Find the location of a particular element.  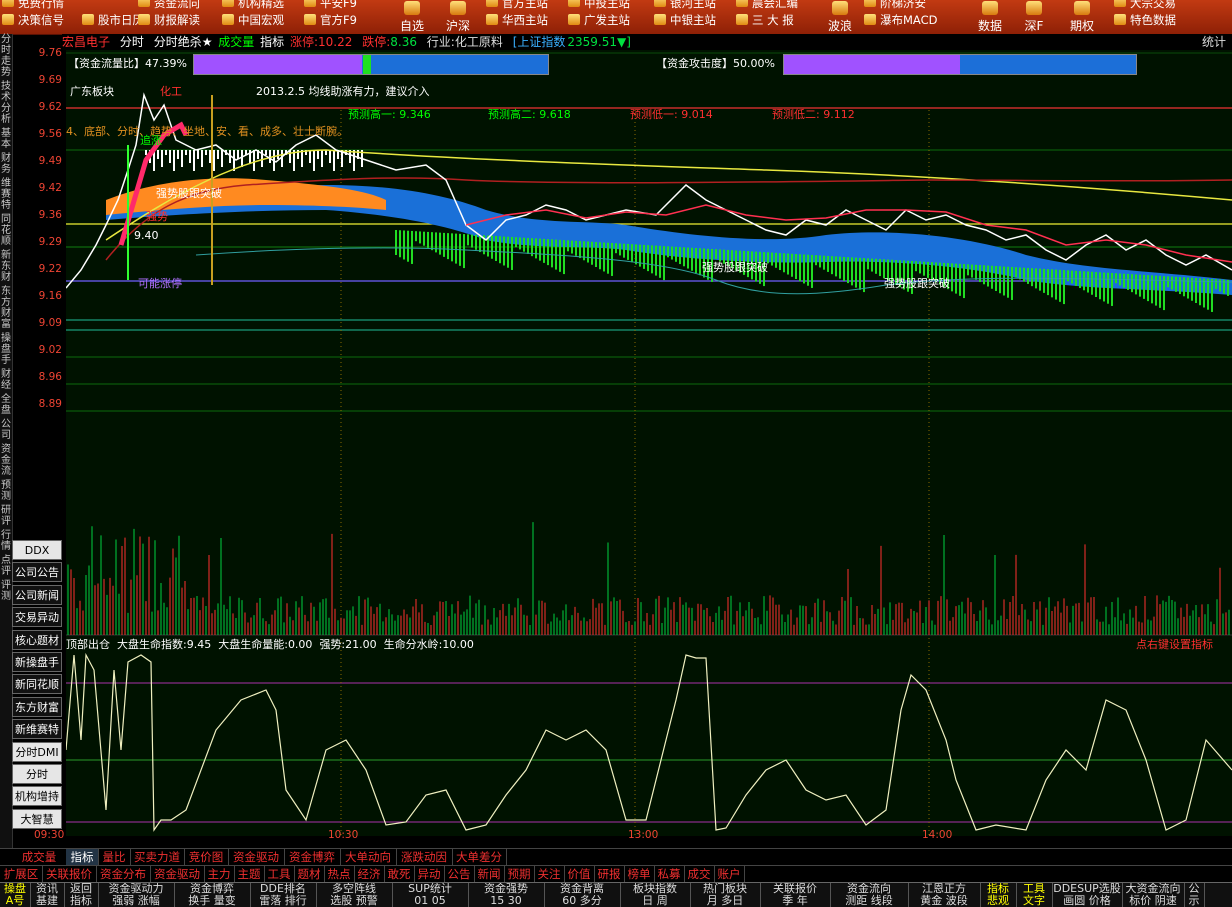

left-button-10: 分时XLPL is located at coordinates (37, 782).